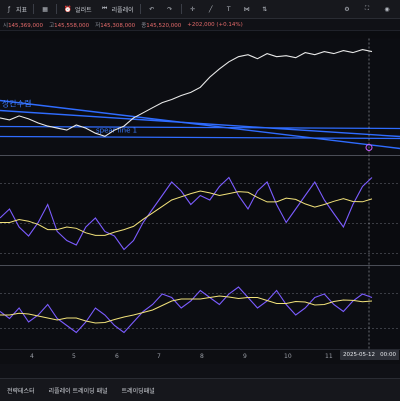 This screenshot has width=400, height=401. Describe the element at coordinates (288, 356) in the screenshot. I see `x-tick: 10` at that location.